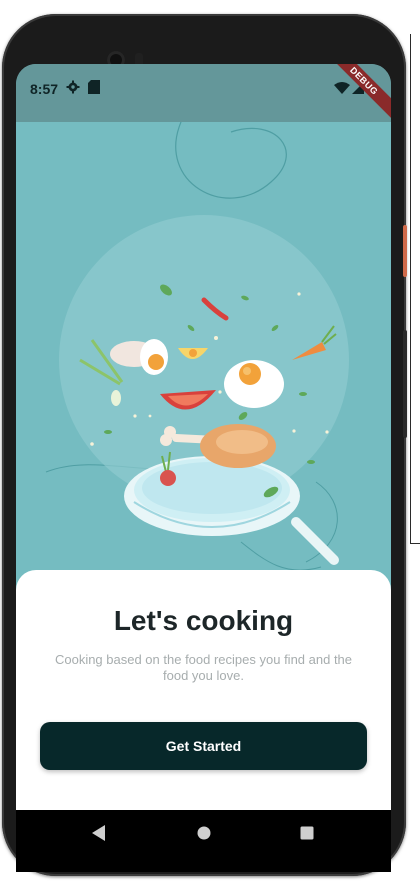 This screenshot has height=886, width=420. I want to click on system-nav-bar, so click(203, 841).